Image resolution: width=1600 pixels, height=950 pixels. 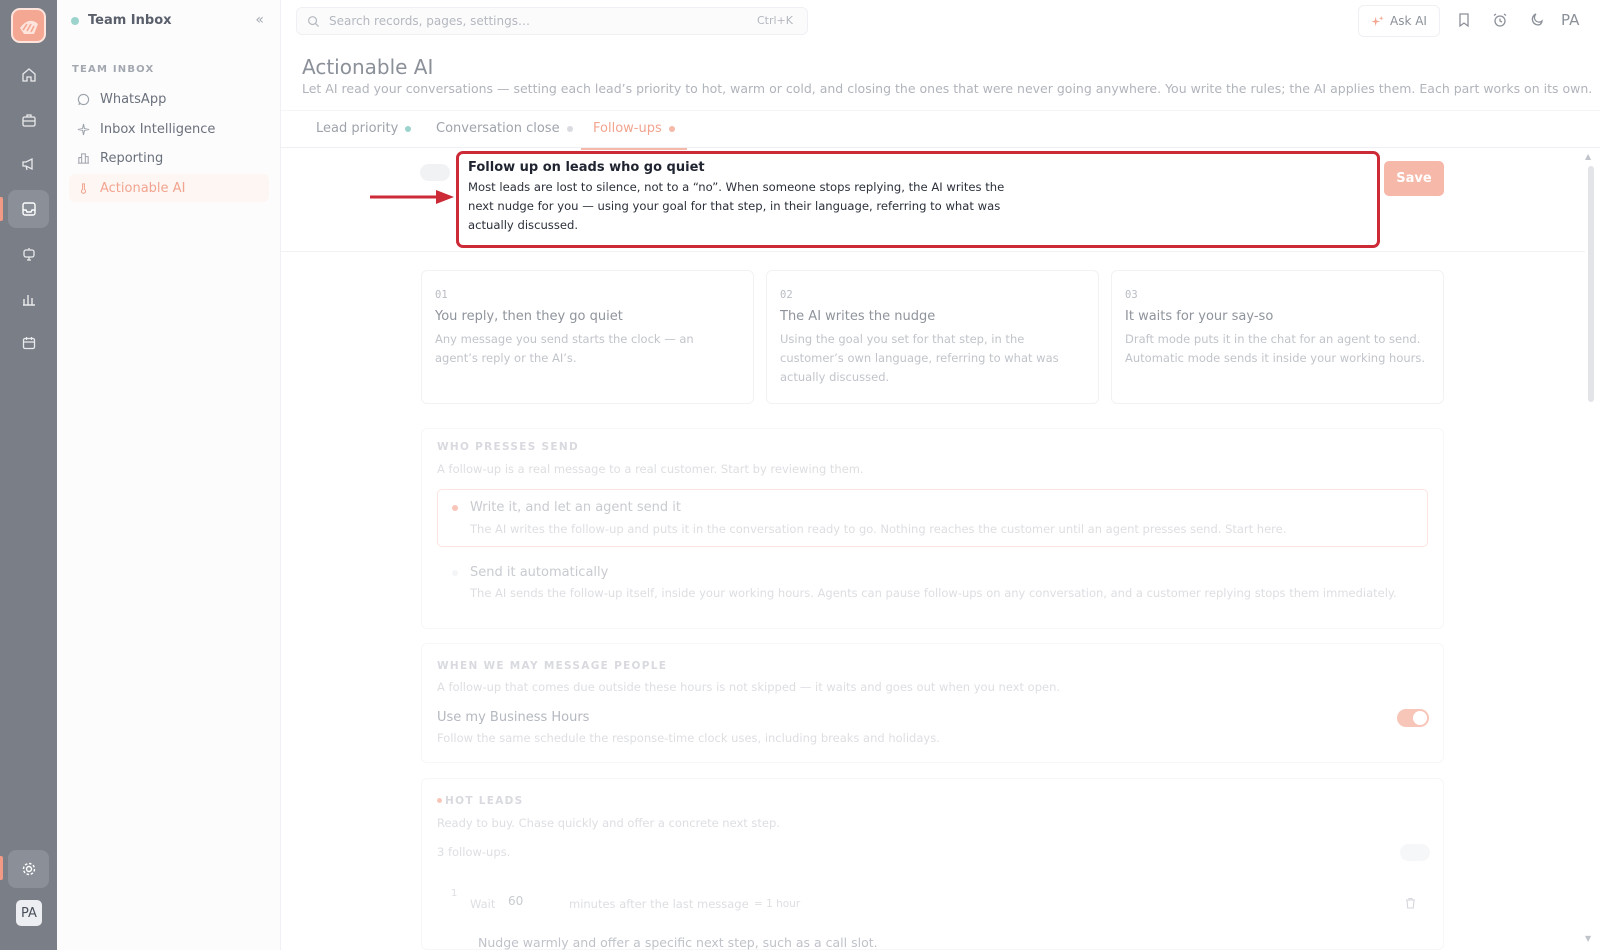 I want to click on radio-selected, so click(x=455, y=508).